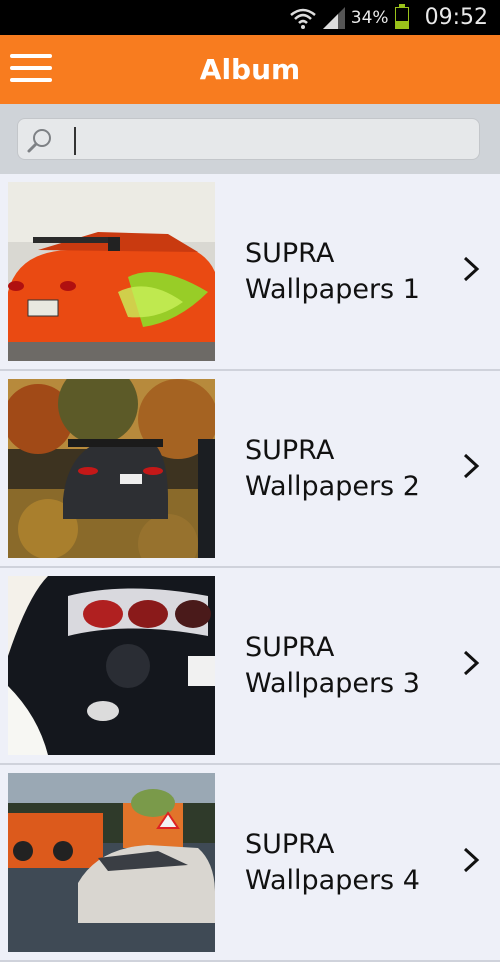 The width and height of the screenshot is (500, 962). What do you see at coordinates (265, 140) in the screenshot?
I see `search-input` at bounding box center [265, 140].